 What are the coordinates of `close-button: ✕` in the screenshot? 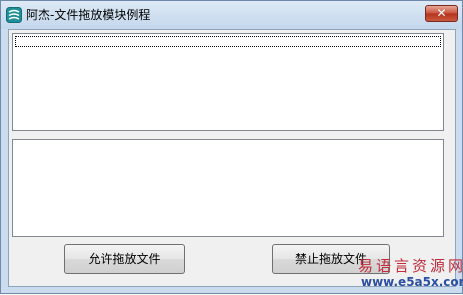 It's located at (441, 13).